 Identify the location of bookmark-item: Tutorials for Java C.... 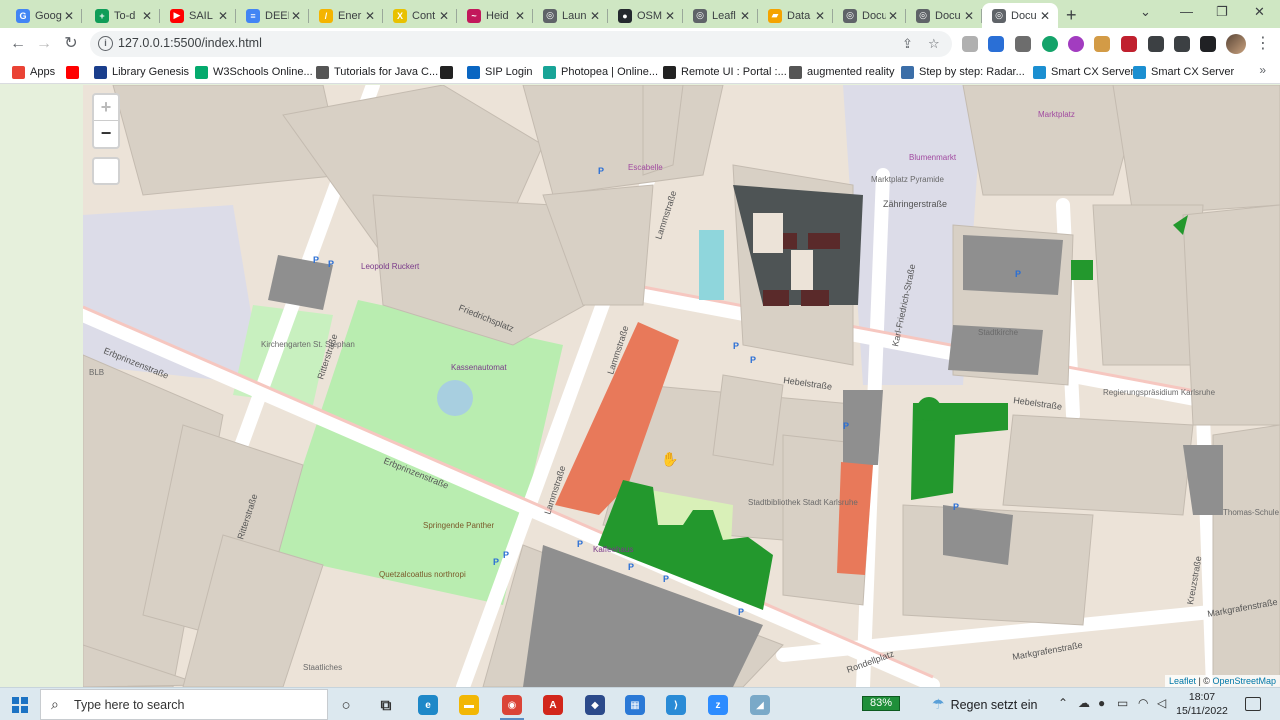
(377, 72).